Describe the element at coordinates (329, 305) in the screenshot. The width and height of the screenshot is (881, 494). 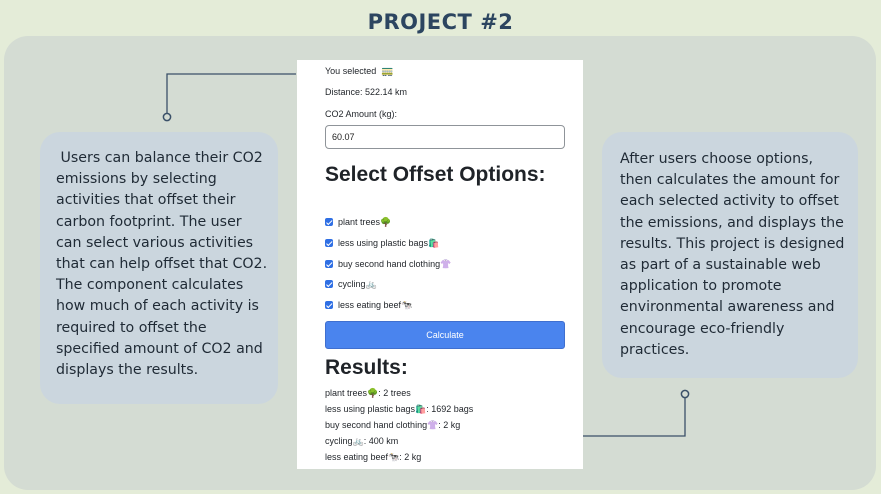
I see `beef-checkbox` at that location.